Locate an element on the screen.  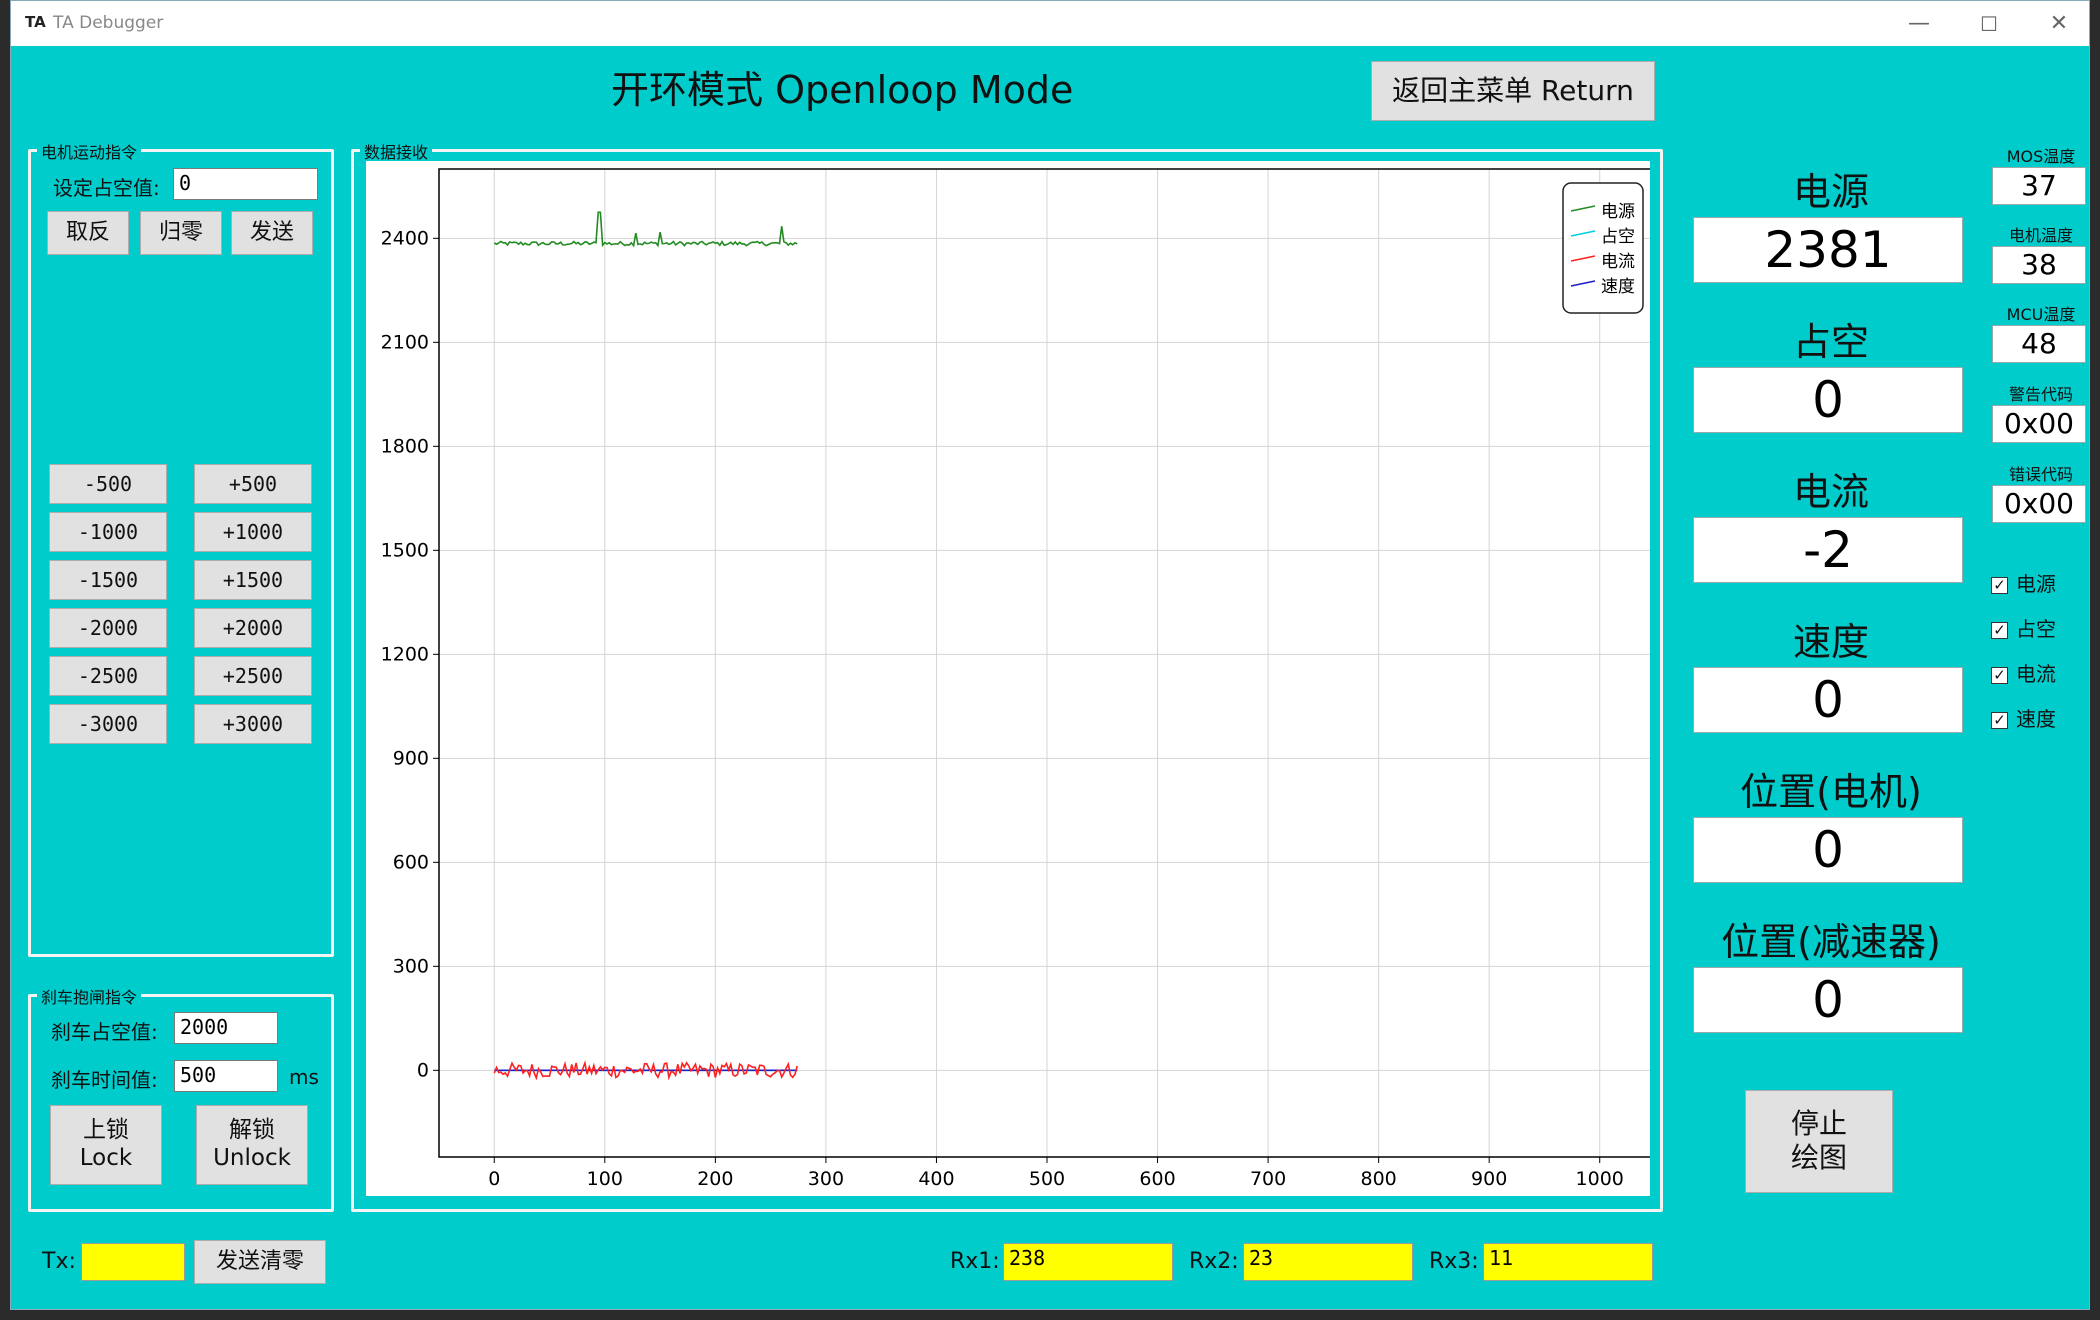
plus-2000-button: +2000 is located at coordinates (253, 628).